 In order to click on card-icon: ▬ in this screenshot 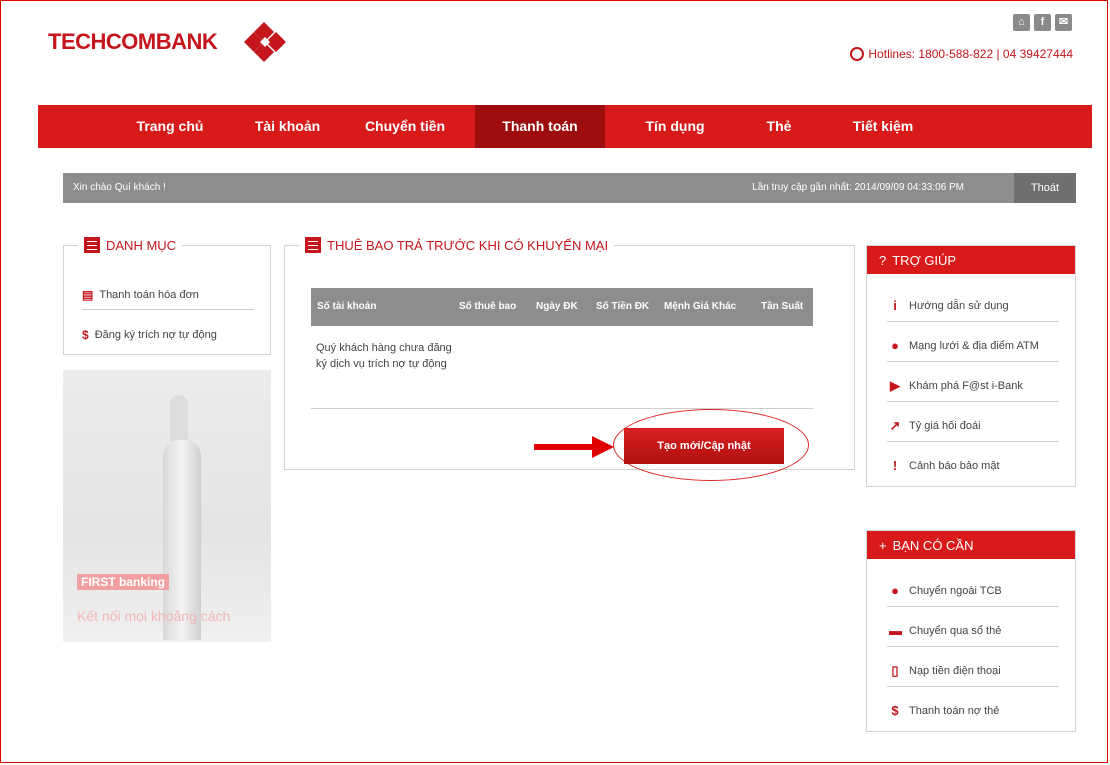, I will do `click(895, 630)`.